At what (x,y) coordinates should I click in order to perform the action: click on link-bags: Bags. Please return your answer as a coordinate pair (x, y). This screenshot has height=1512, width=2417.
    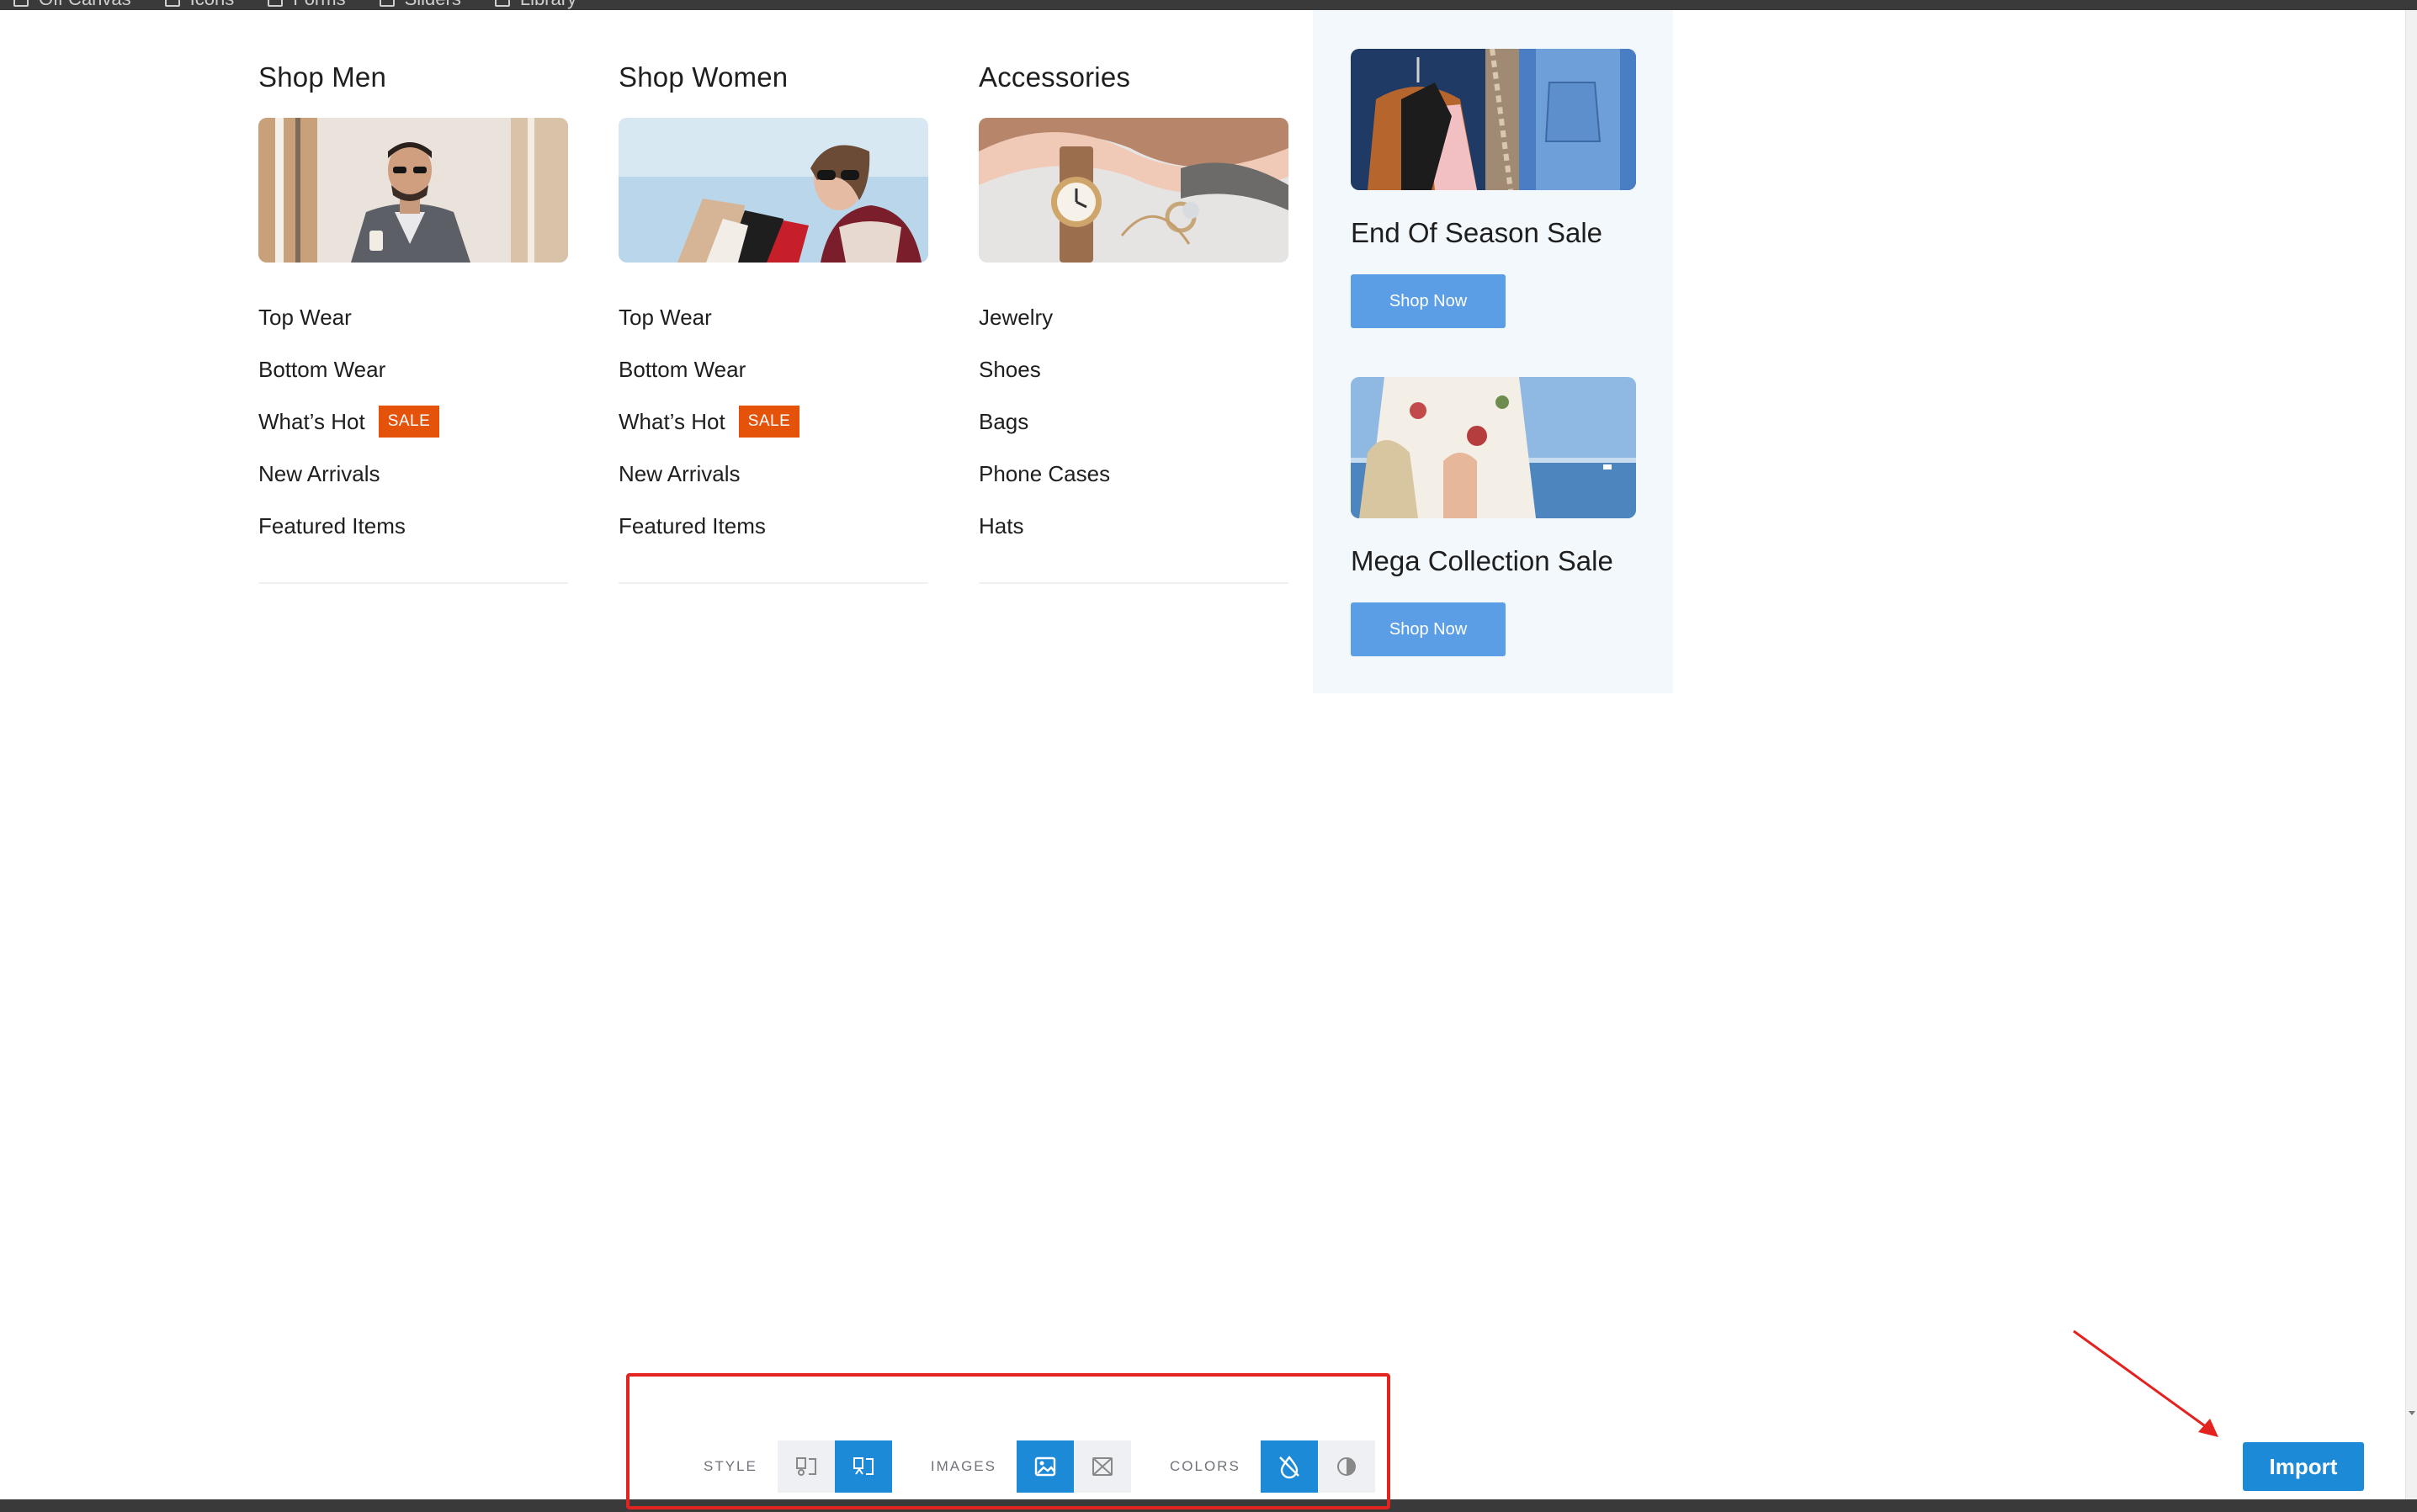
    Looking at the image, I should click on (1133, 421).